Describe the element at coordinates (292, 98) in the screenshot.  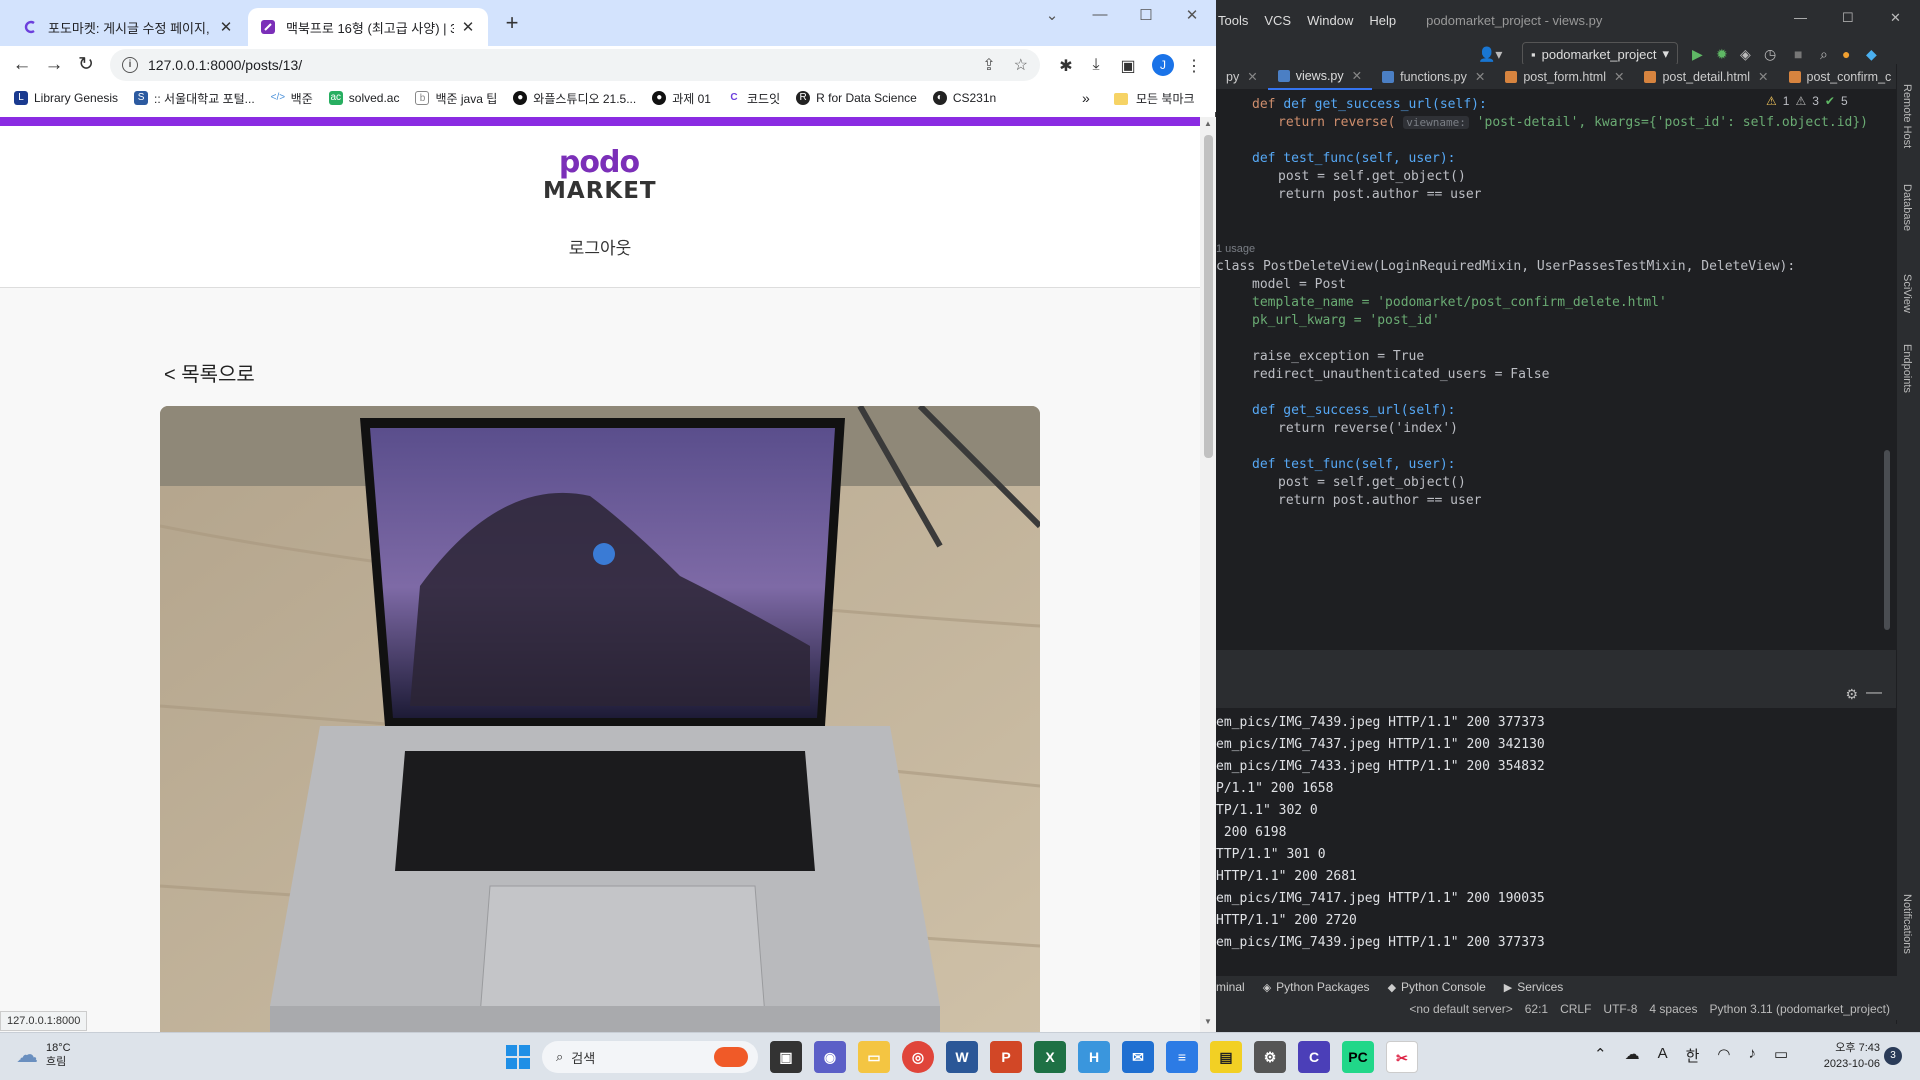
I see `bookmark-baekjoon: </> 백준` at that location.